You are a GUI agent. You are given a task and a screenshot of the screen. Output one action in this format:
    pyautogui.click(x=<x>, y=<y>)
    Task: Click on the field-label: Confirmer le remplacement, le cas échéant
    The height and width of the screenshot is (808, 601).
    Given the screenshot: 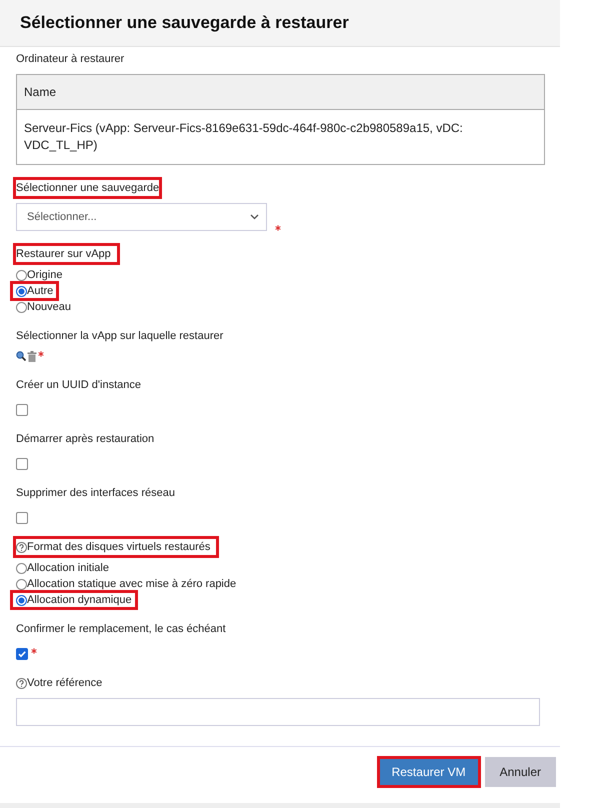 What is the action you would take?
    pyautogui.click(x=121, y=629)
    